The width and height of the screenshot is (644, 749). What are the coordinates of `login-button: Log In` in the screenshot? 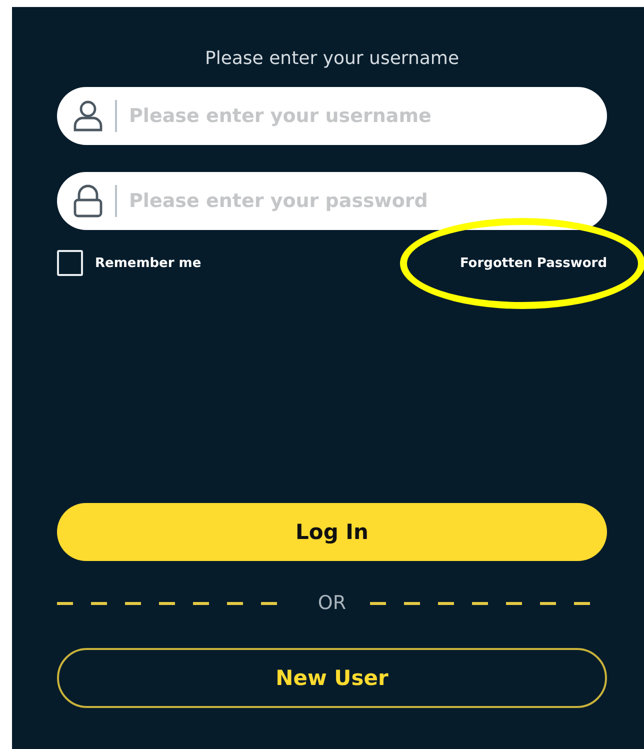 It's located at (332, 532).